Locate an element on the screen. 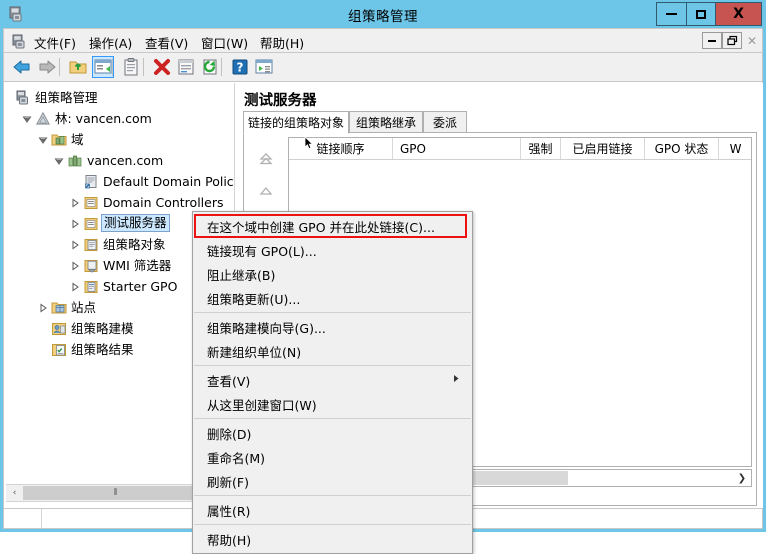 This screenshot has height=554, width=766. menu-view-label: 查看(V) is located at coordinates (229, 381).